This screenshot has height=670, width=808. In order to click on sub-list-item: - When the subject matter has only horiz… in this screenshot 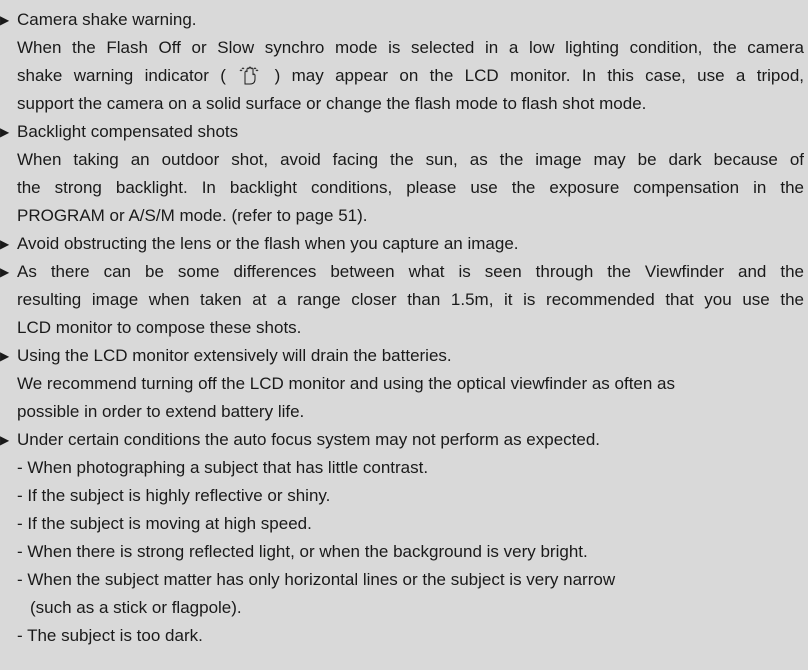, I will do `click(316, 579)`.